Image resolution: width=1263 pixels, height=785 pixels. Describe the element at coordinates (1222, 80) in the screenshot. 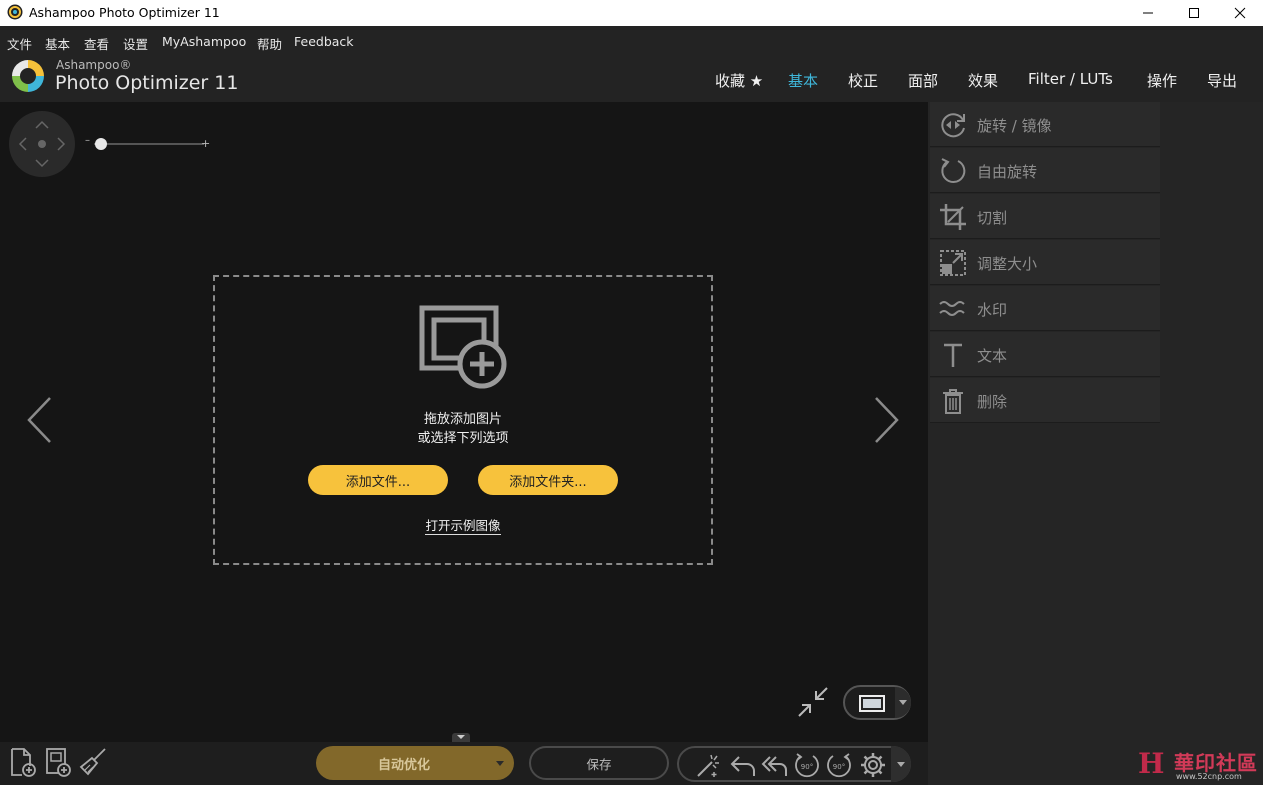

I see `tab-export: 导出` at that location.